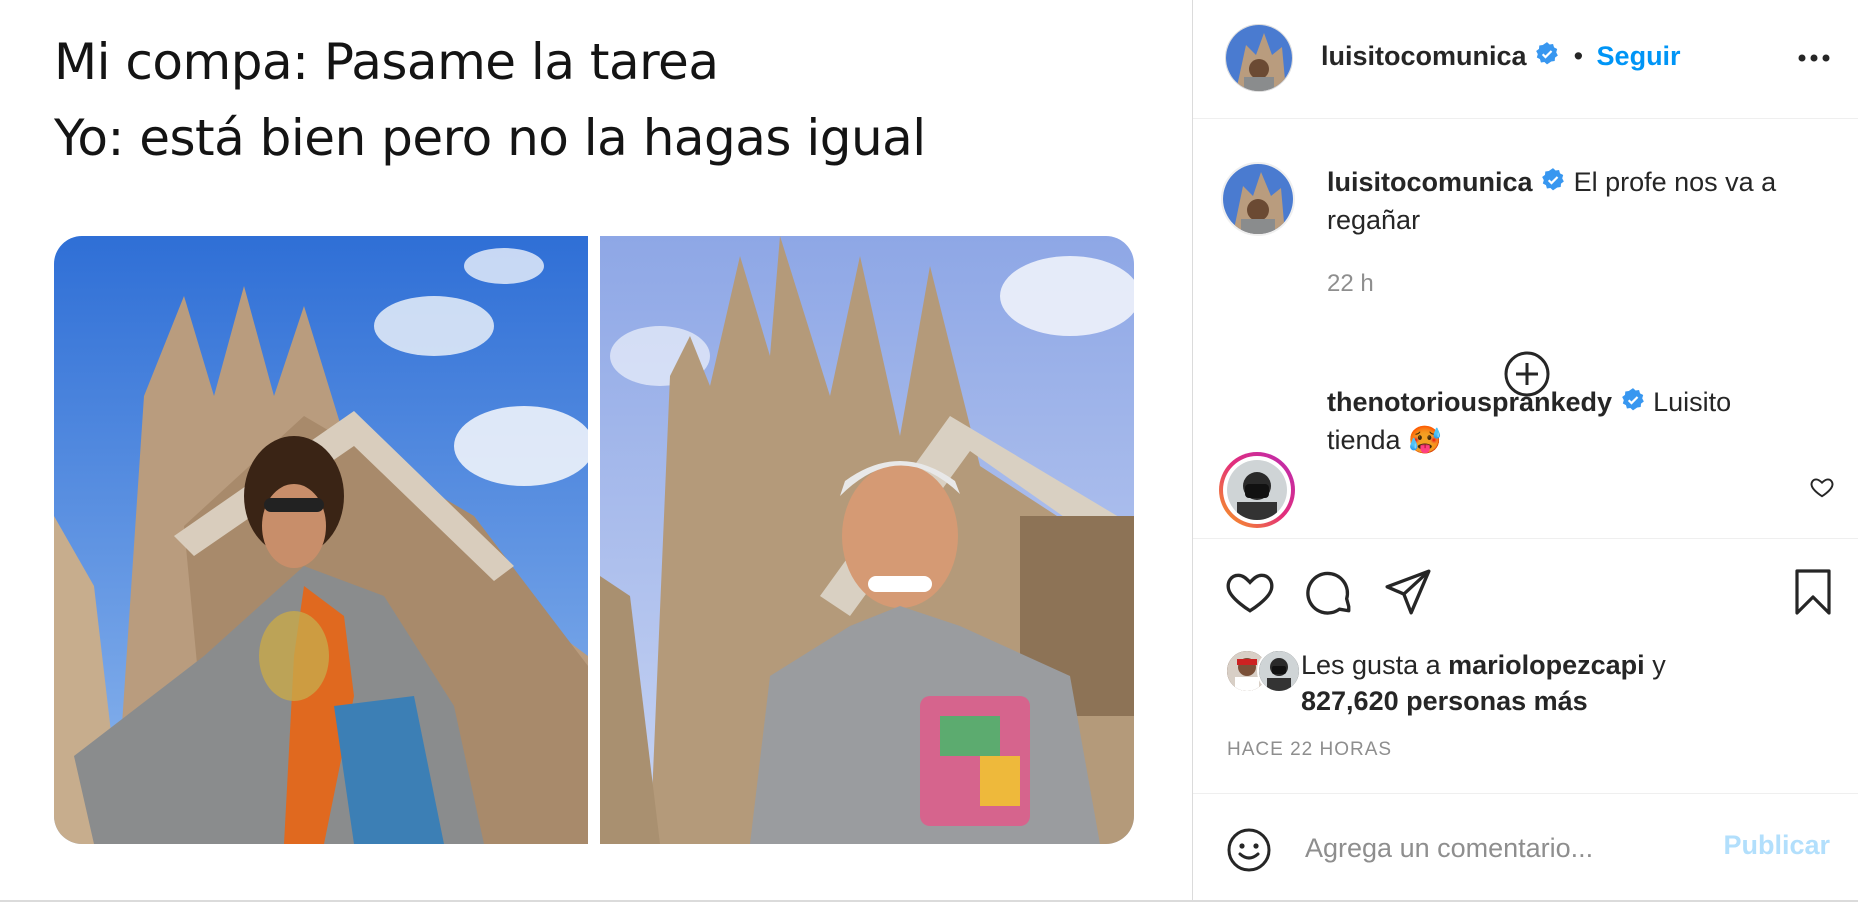 The image size is (1858, 904). What do you see at coordinates (1546, 665) in the screenshot?
I see `liker-username: mariolopezcapi` at bounding box center [1546, 665].